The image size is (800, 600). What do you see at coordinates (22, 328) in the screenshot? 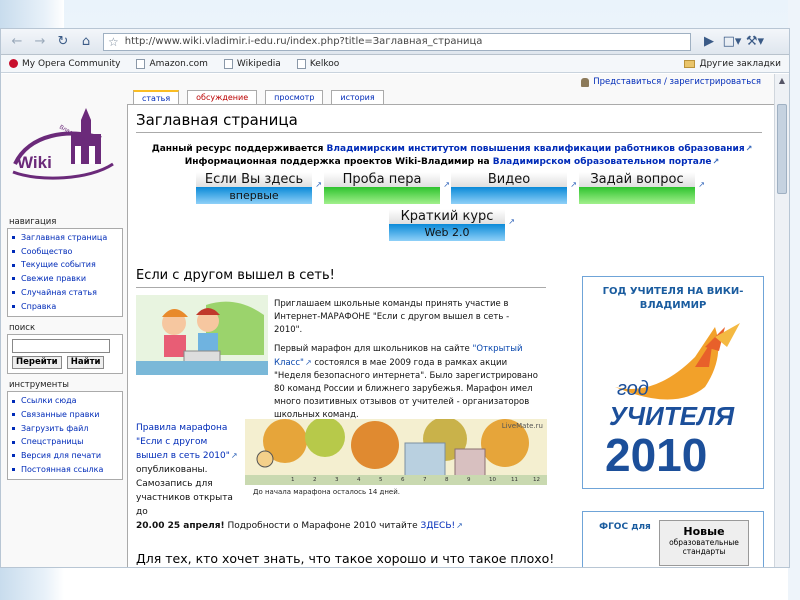
I see `search-heading: поиск` at bounding box center [22, 328].